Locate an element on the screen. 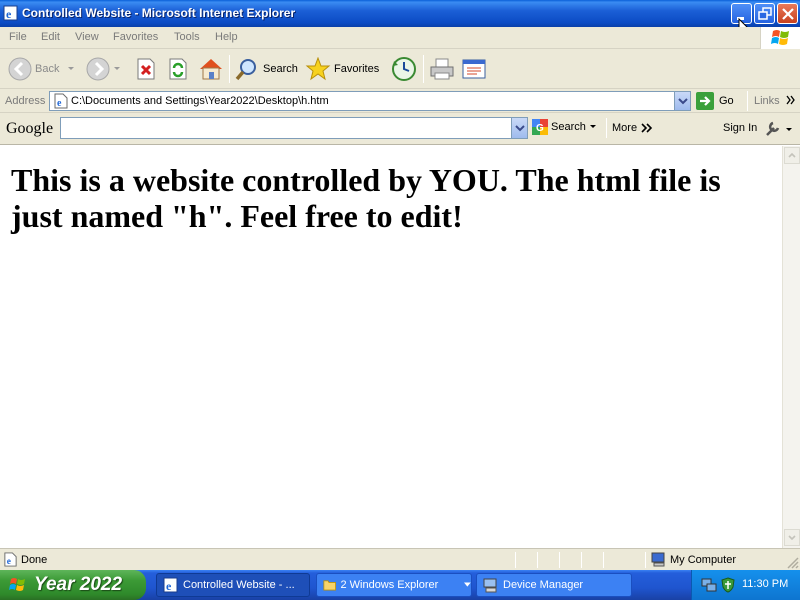  printer-icon is located at coordinates (442, 69).